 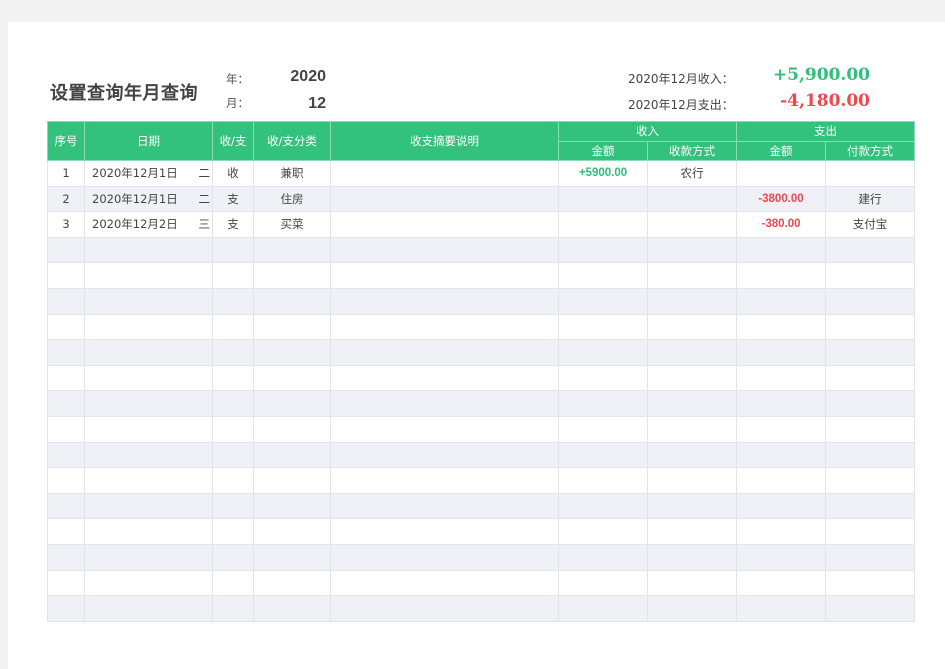 I want to click on cell-seq: 1, so click(x=66, y=173).